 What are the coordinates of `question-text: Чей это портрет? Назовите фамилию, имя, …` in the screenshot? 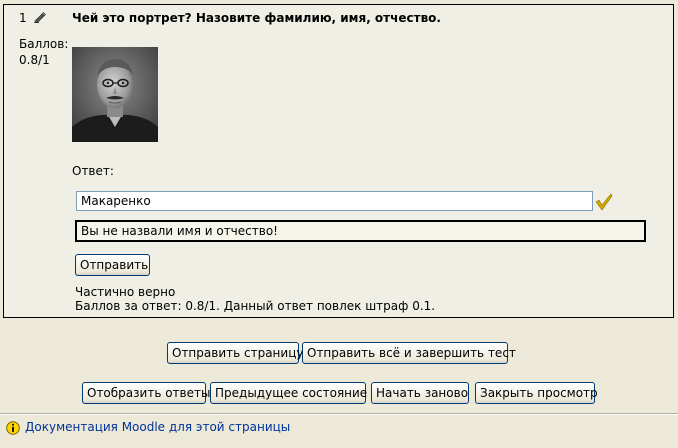 It's located at (256, 18).